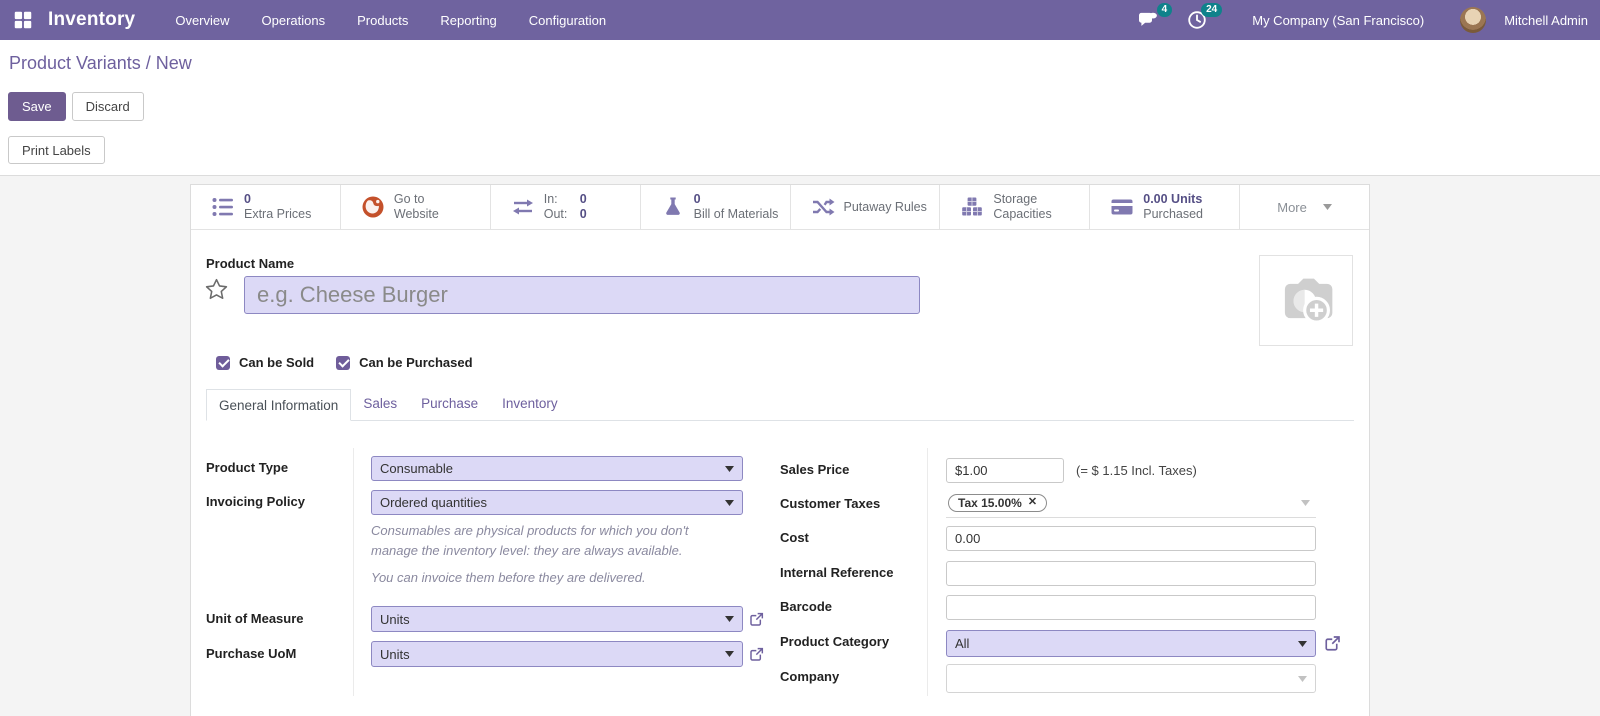  What do you see at coordinates (449, 404) in the screenshot?
I see `tab-purchase: Purchase` at bounding box center [449, 404].